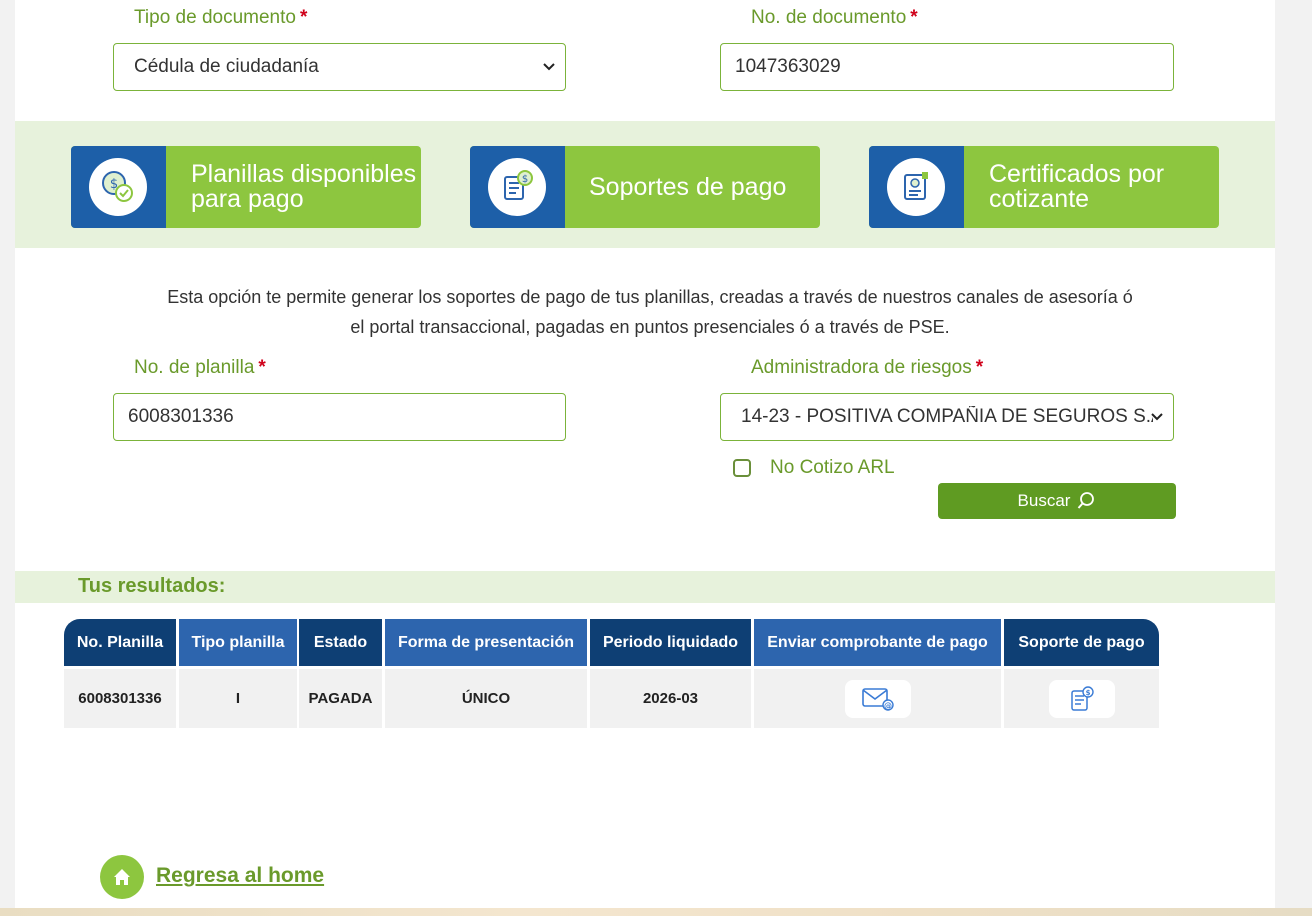 Image resolution: width=1312 pixels, height=916 pixels. I want to click on cell-forma: ÚNICO, so click(486, 698).